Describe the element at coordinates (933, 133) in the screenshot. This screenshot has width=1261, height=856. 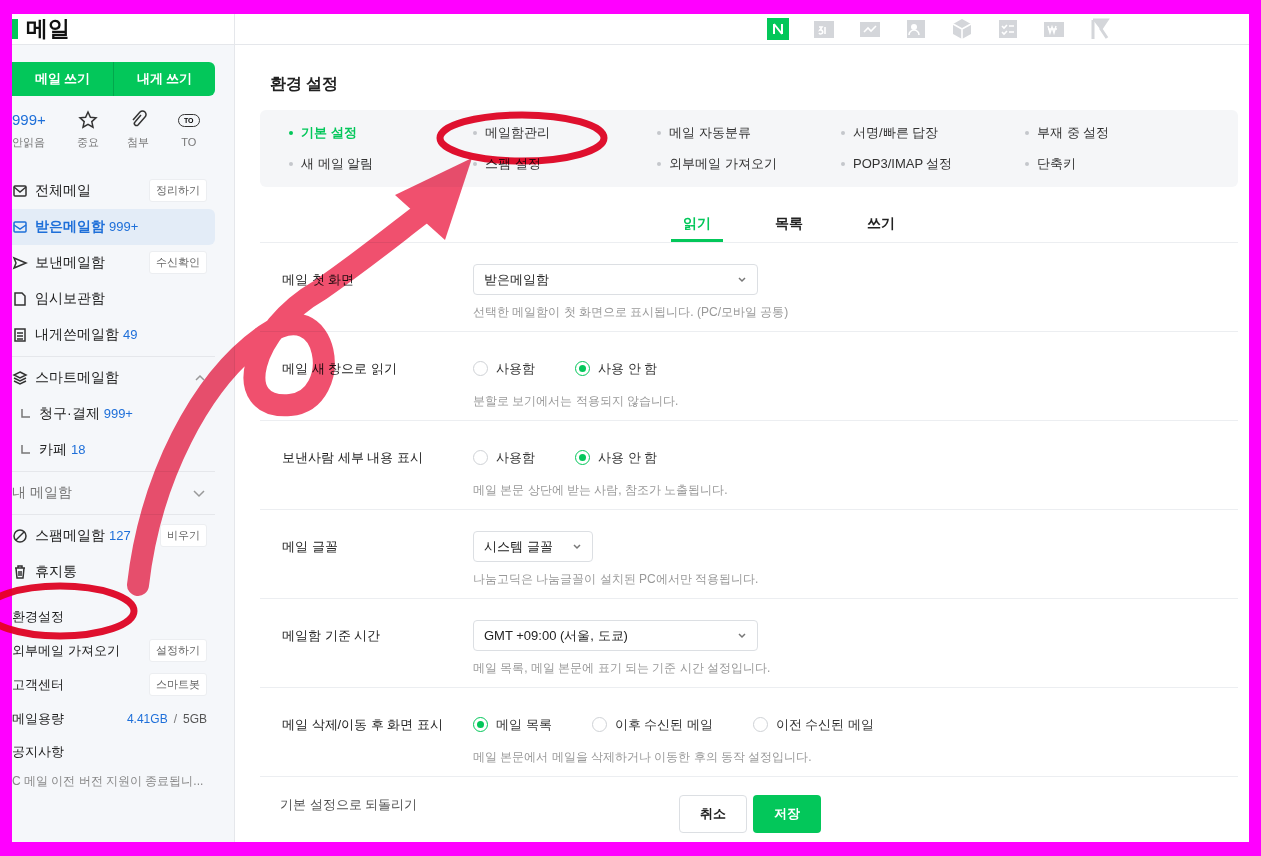
I see `settings-nav-link: 서명/빠른 답장` at that location.